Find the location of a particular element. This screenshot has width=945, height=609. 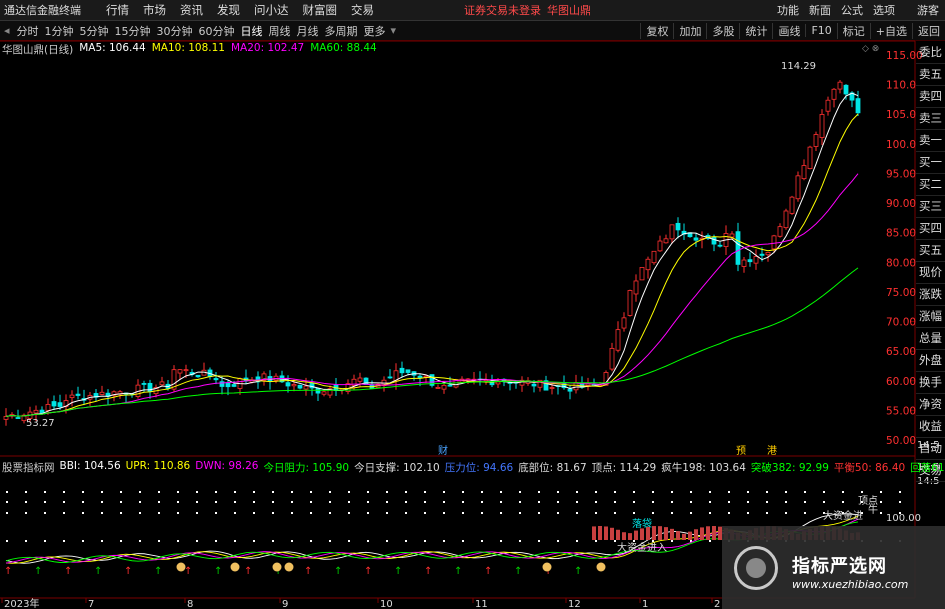

event-harbor-marker: 港 is located at coordinates (772, 451).